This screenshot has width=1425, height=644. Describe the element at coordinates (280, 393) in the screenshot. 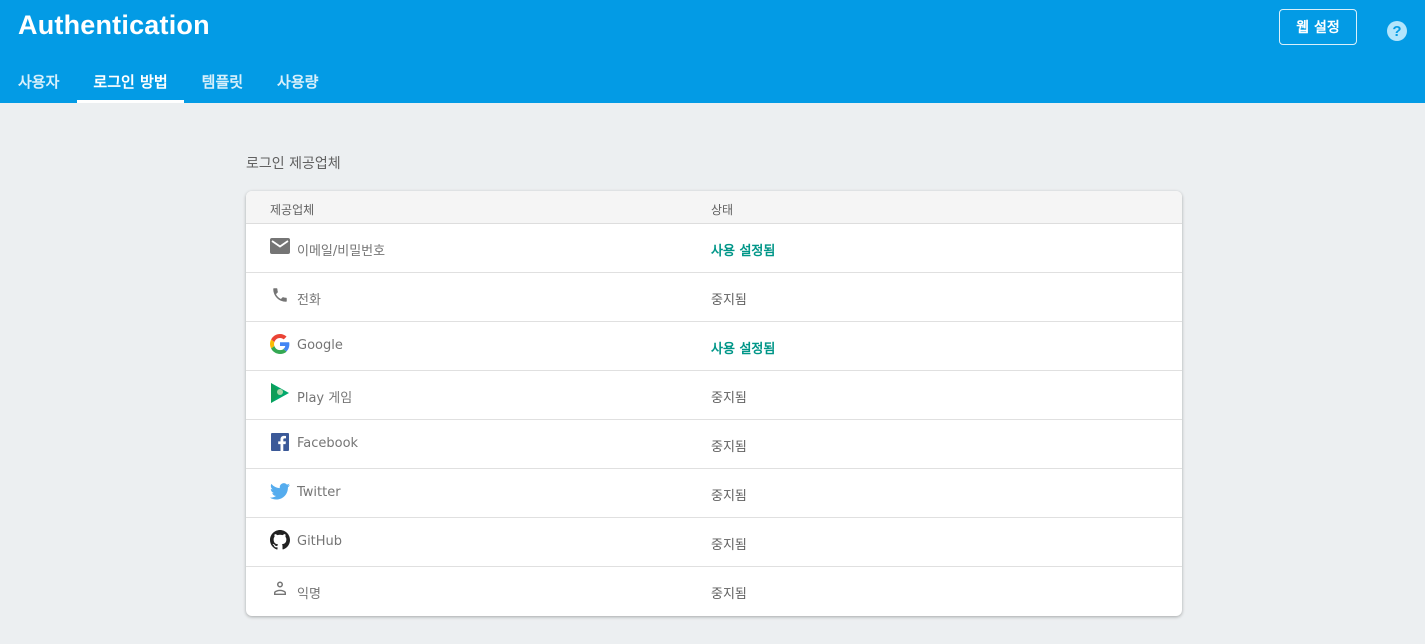

I see `play-games-icon` at that location.